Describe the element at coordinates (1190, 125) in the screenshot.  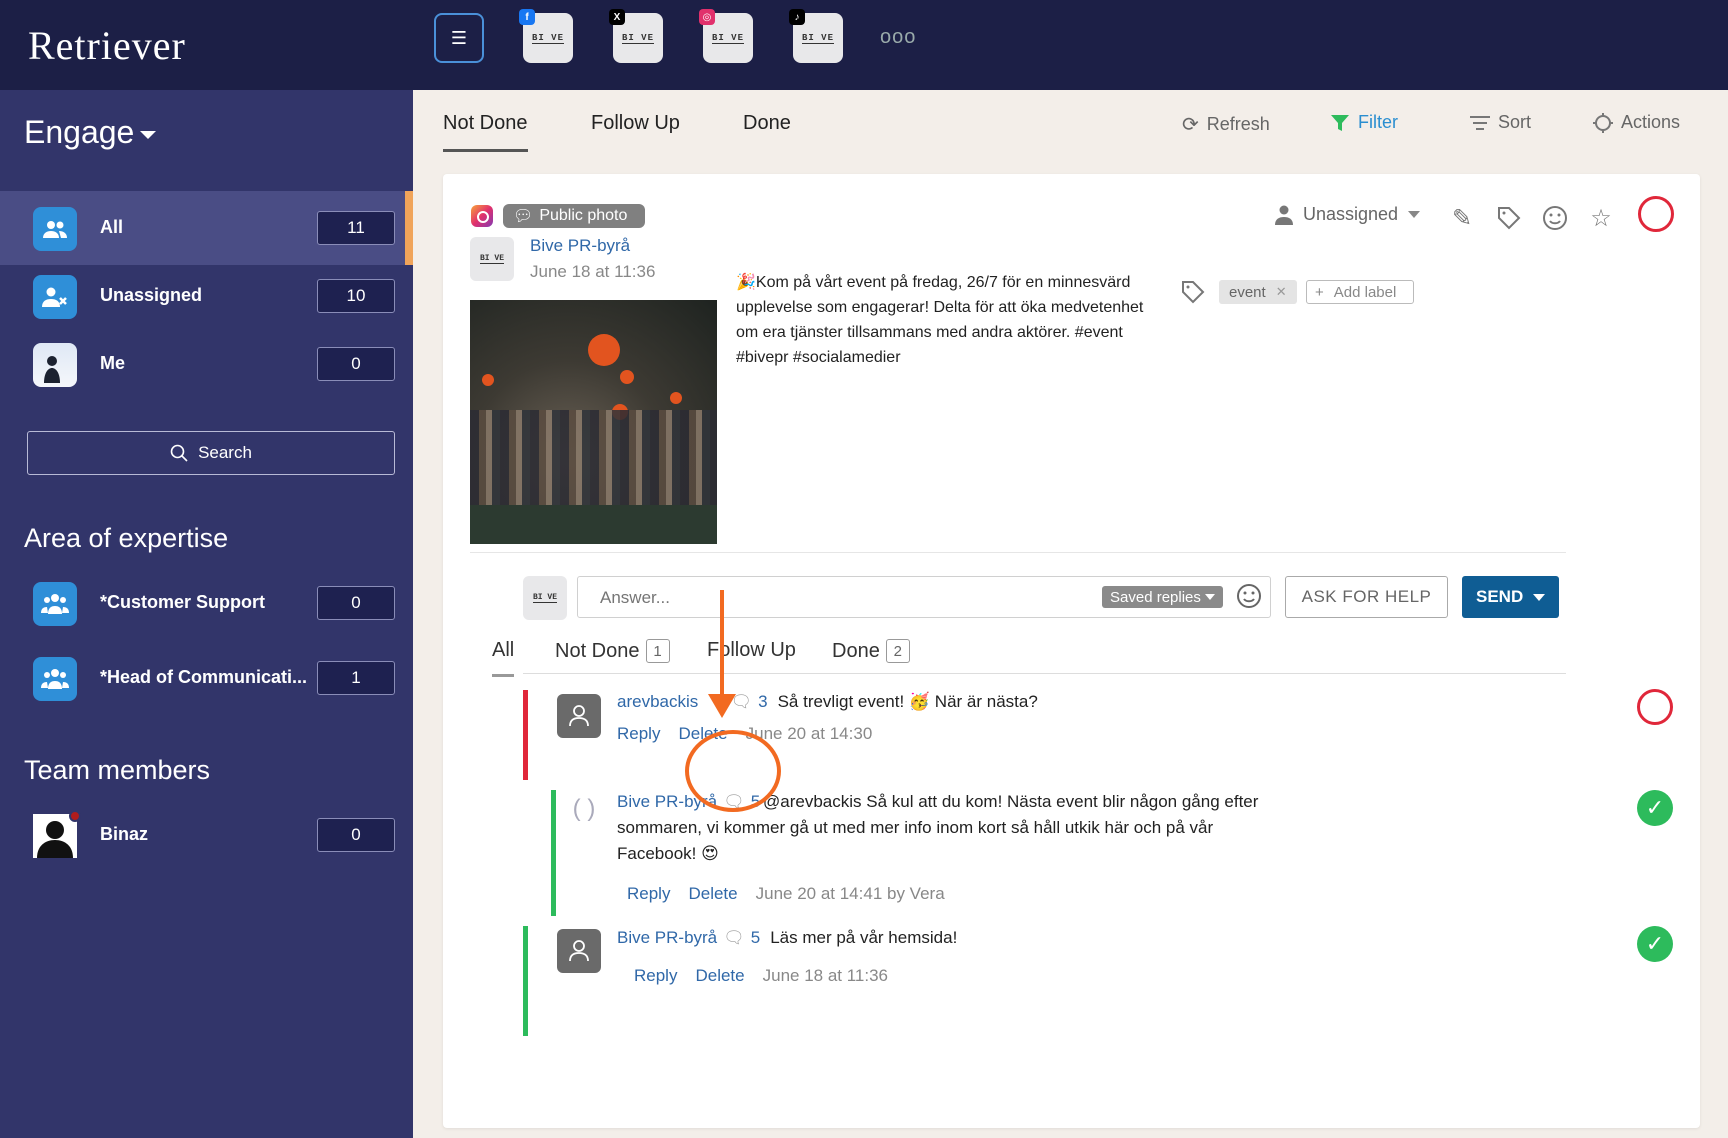
I see `refresh-icon: ⟳` at that location.